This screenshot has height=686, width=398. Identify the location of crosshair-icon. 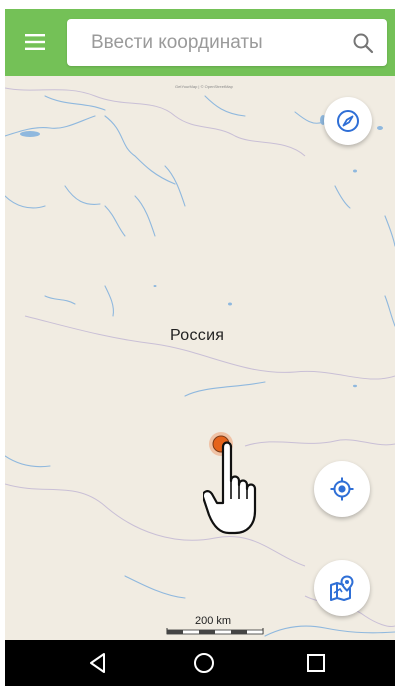
(342, 489).